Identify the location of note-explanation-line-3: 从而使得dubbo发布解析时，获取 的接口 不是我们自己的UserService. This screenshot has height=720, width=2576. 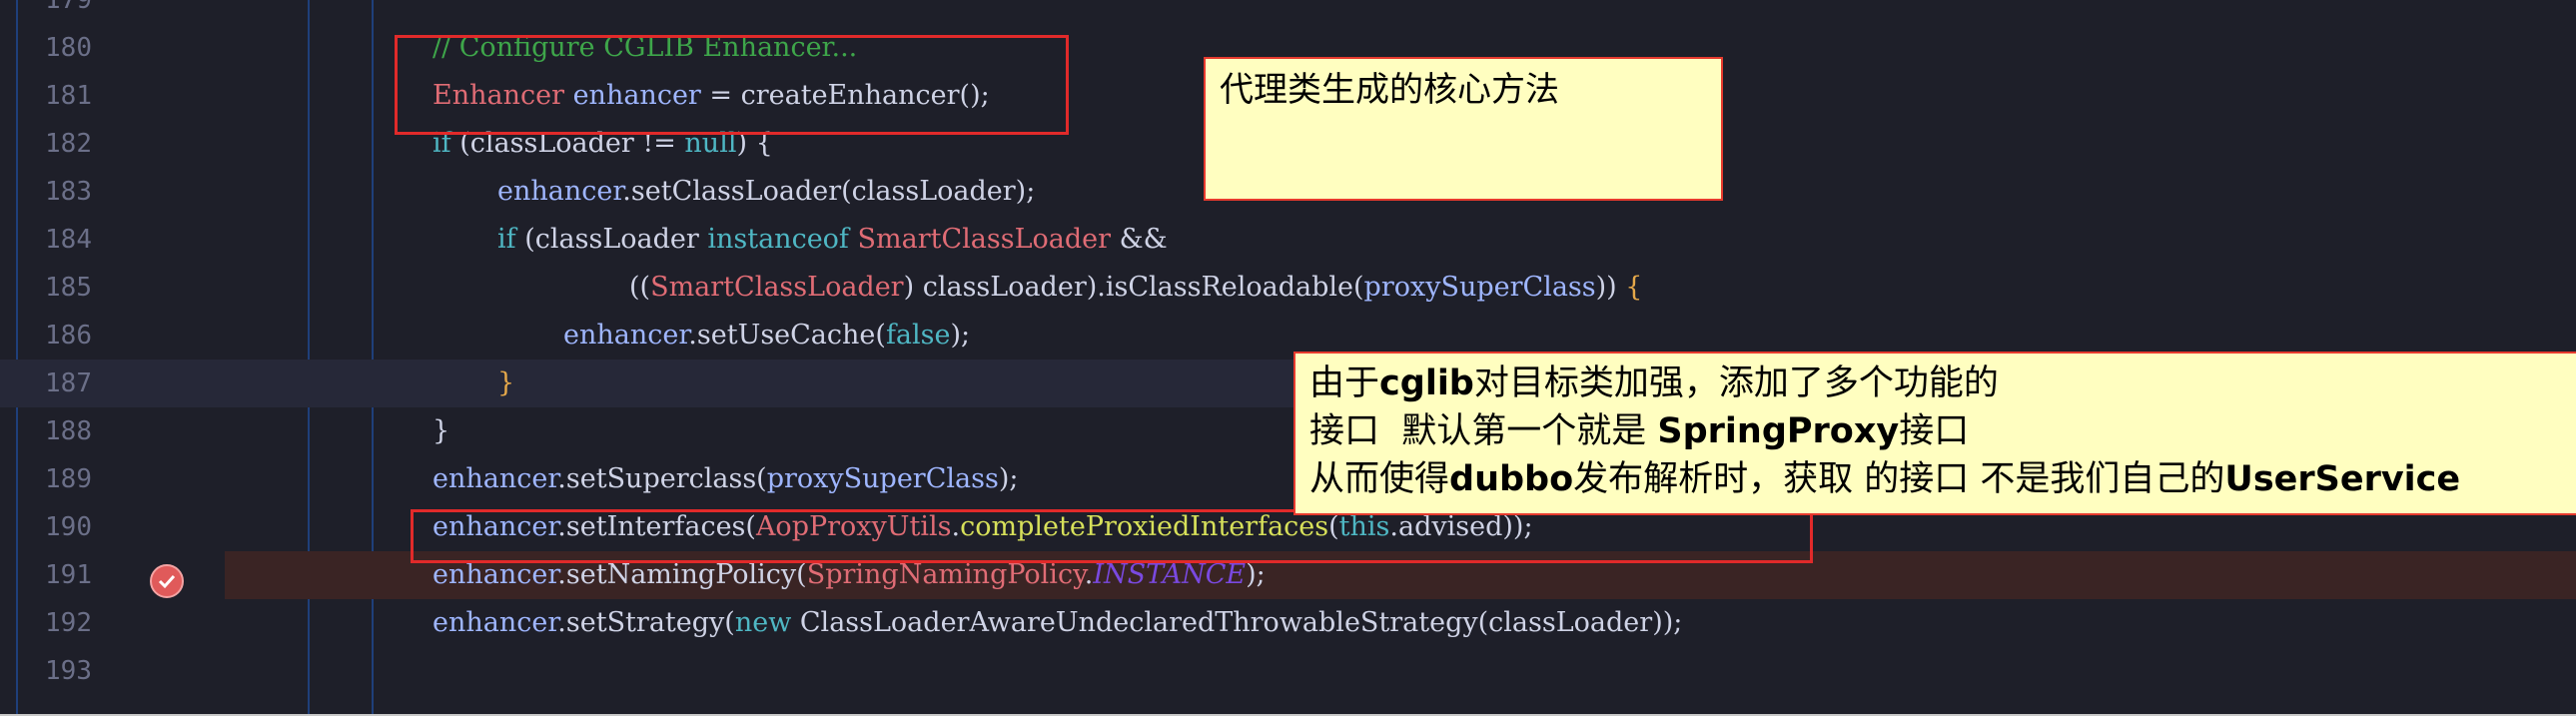
(1936, 479).